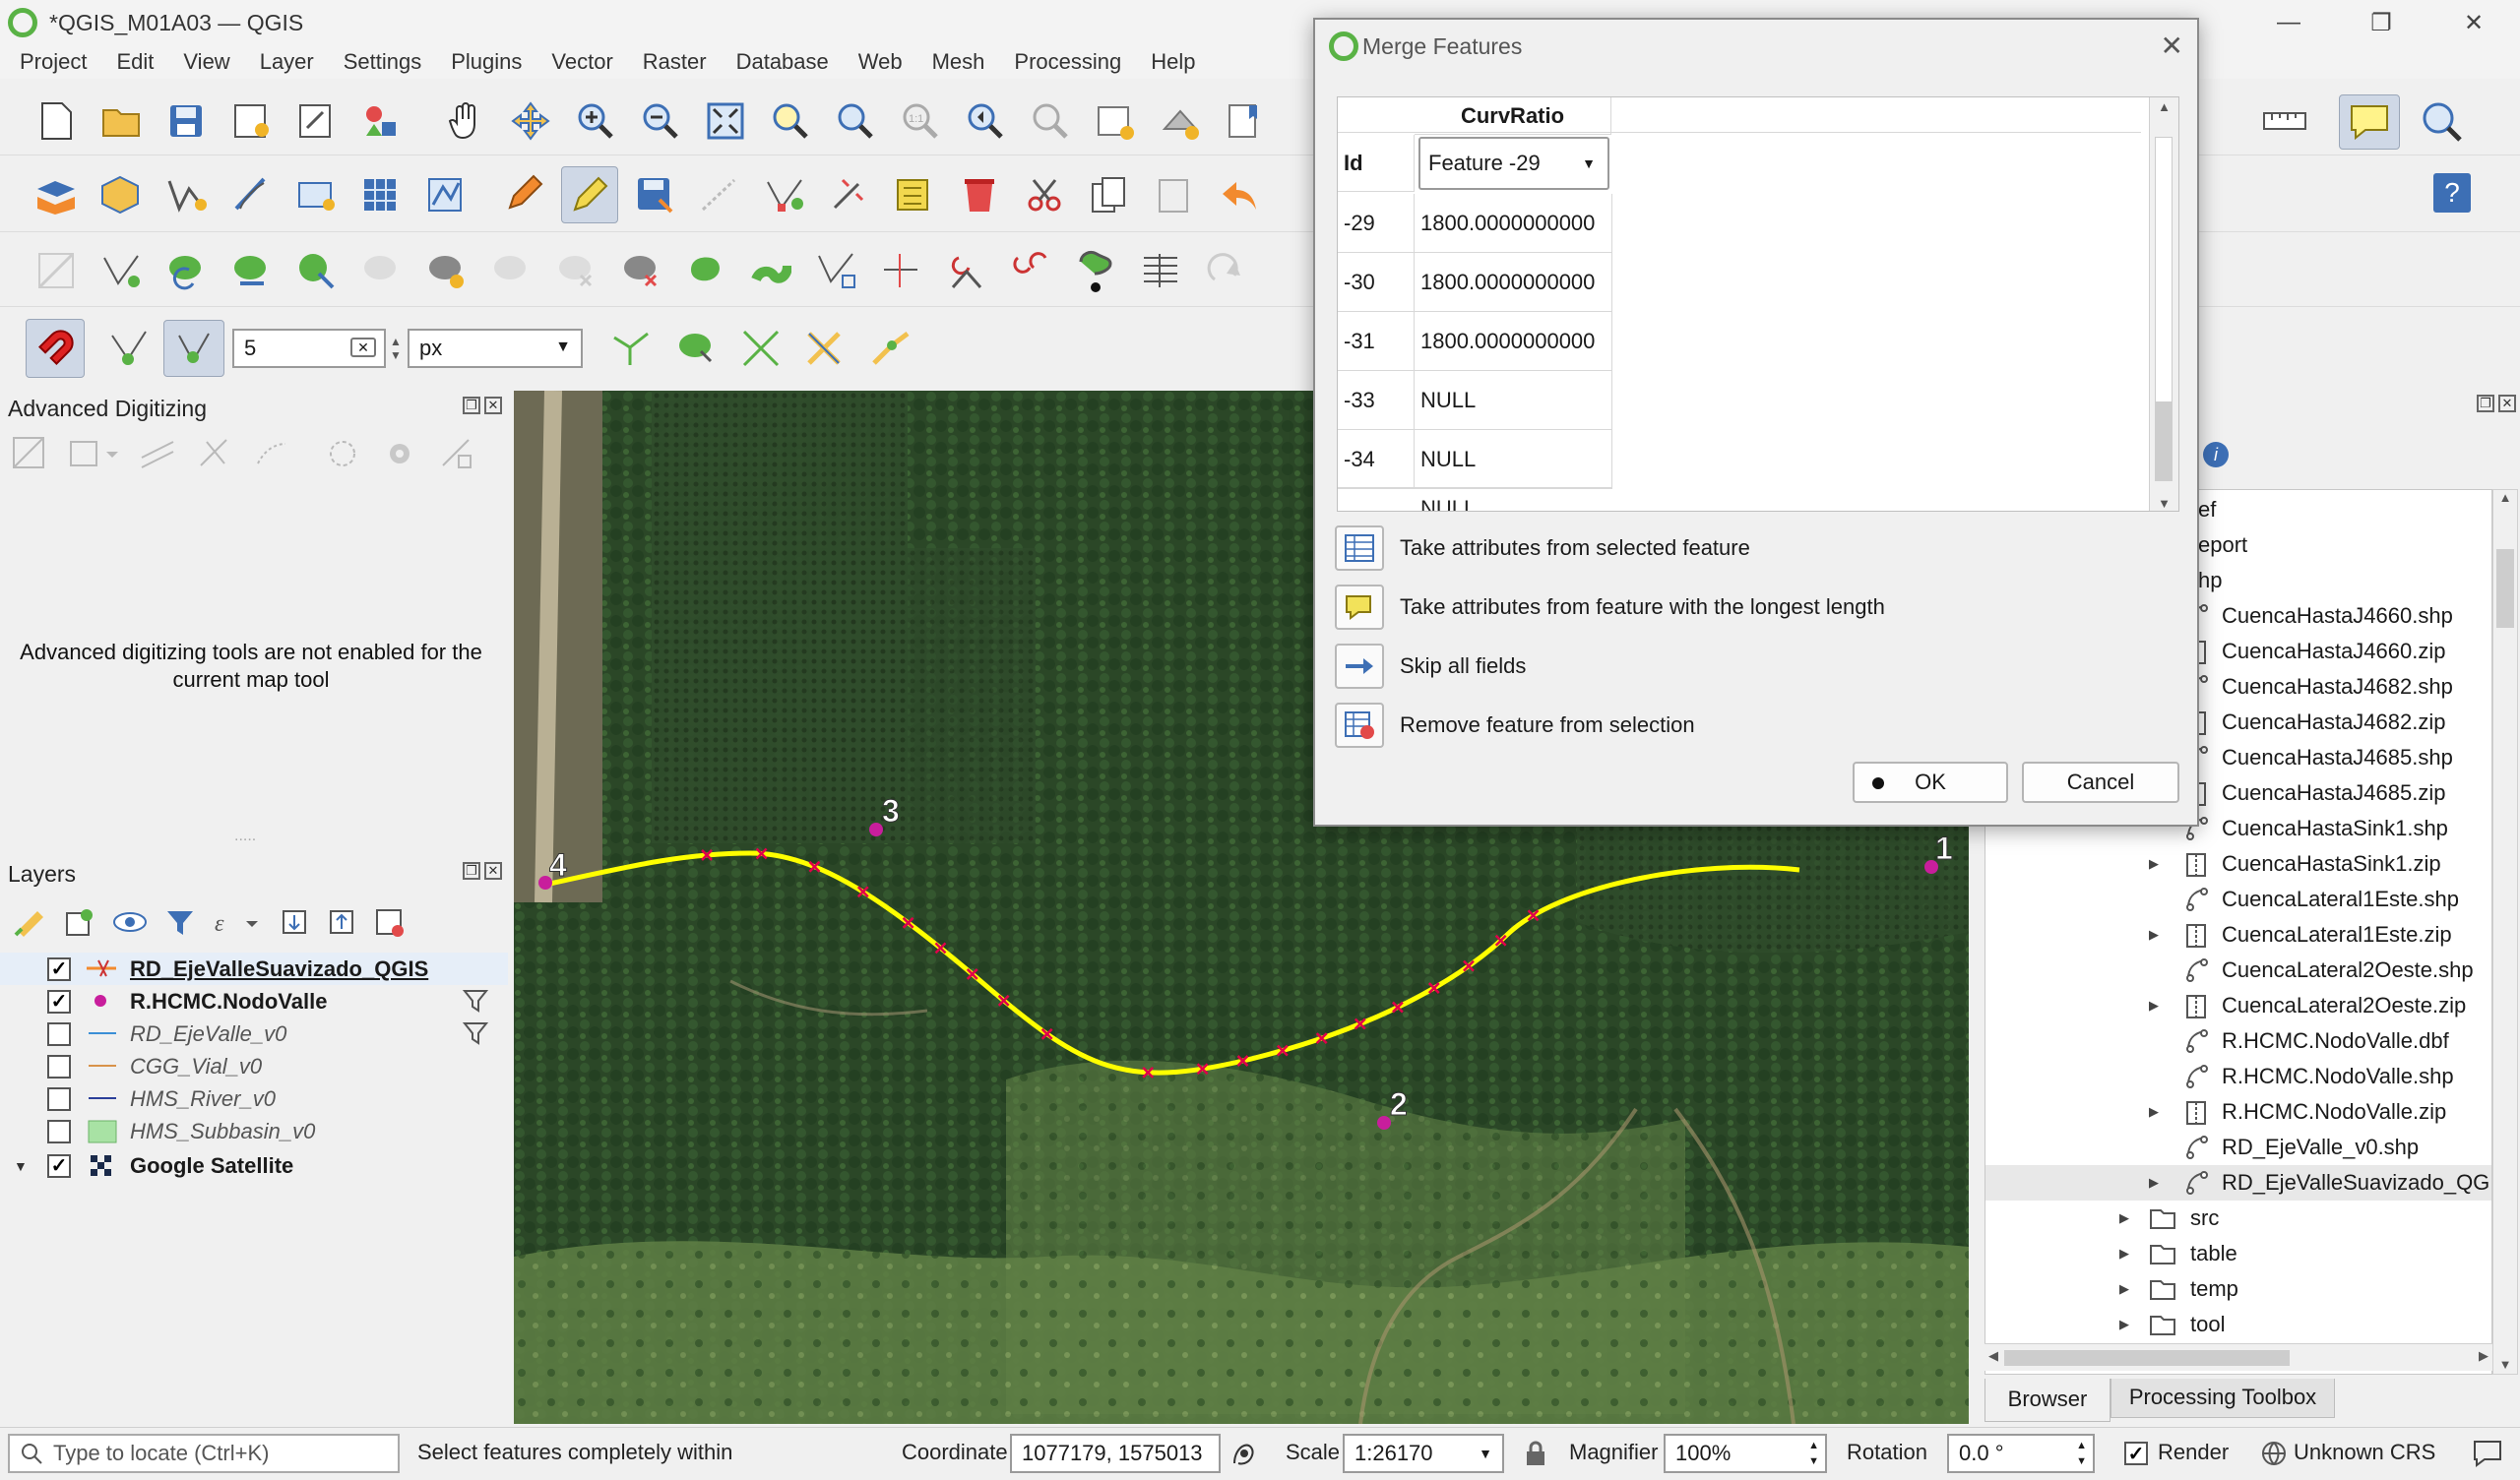  What do you see at coordinates (654, 194) in the screenshot?
I see `save-layer-edits-icon` at bounding box center [654, 194].